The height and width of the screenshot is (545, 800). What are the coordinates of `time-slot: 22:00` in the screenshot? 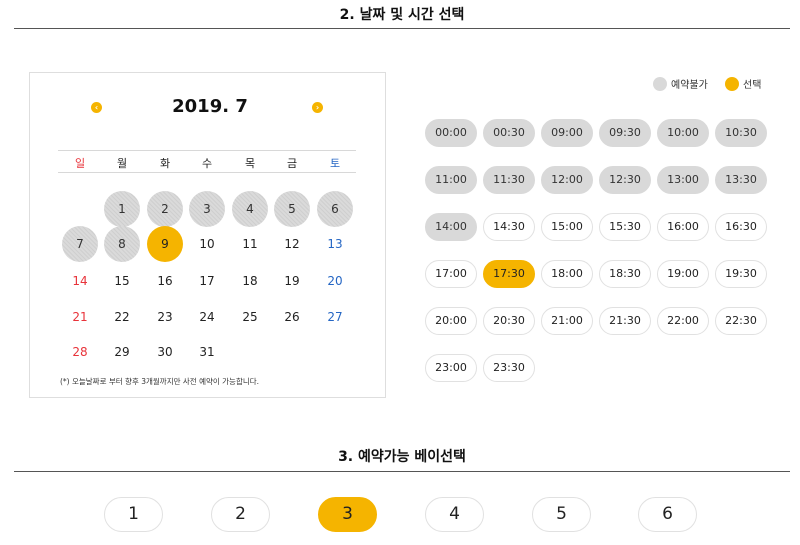 It's located at (683, 321).